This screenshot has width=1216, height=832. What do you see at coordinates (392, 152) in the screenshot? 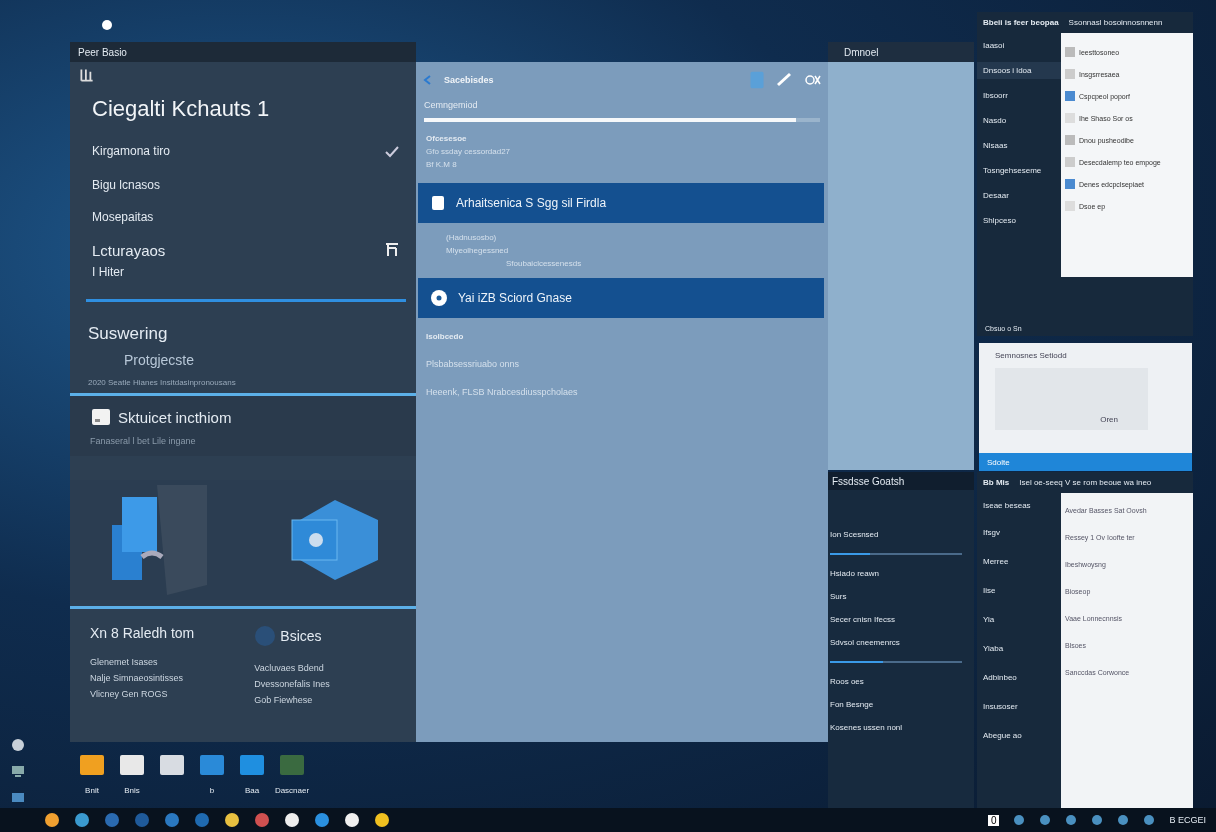
I see `check-icon` at bounding box center [392, 152].